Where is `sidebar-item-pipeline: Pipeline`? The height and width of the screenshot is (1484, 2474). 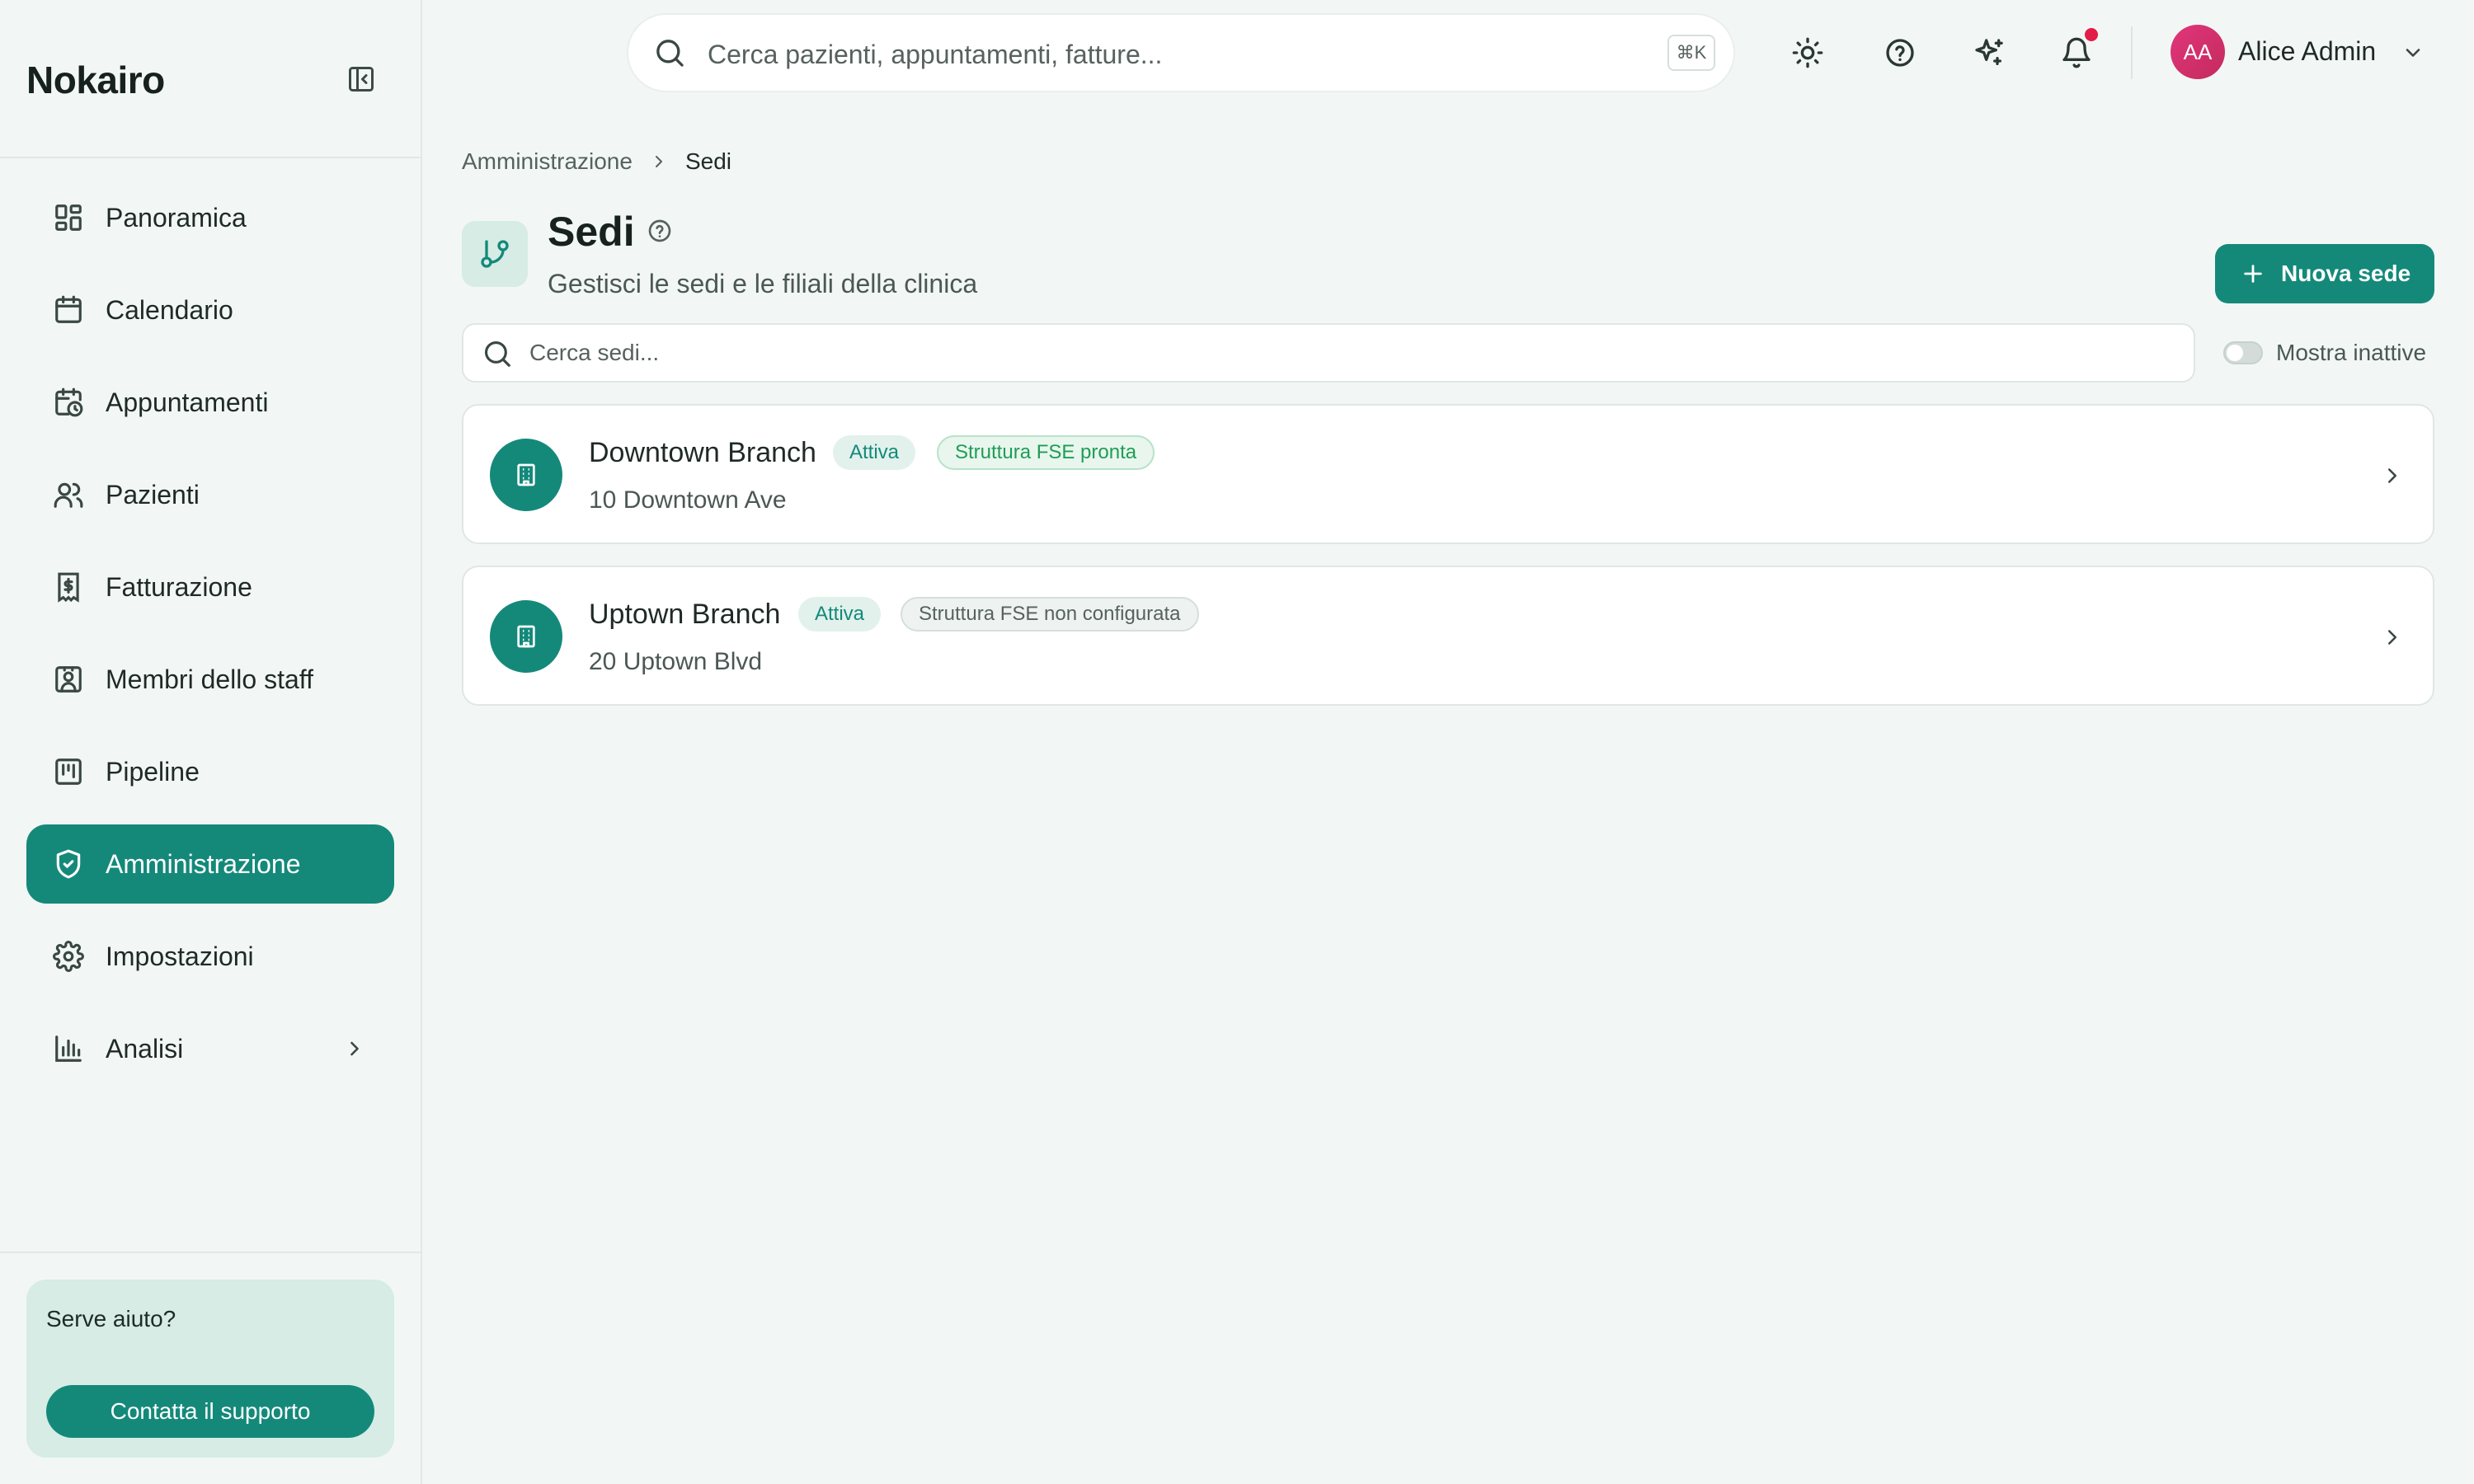
sidebar-item-pipeline: Pipeline is located at coordinates (210, 771).